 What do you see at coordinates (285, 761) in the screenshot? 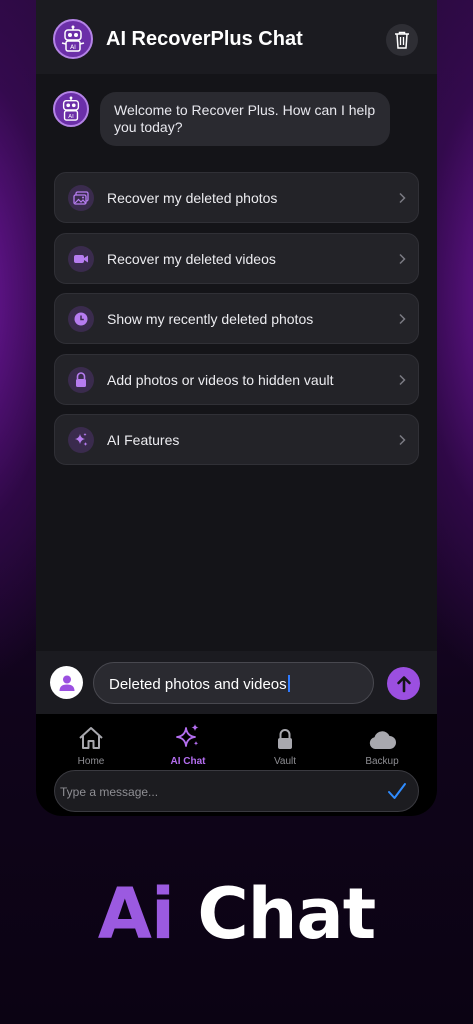
I see `tab-vault-label: Vault` at bounding box center [285, 761].